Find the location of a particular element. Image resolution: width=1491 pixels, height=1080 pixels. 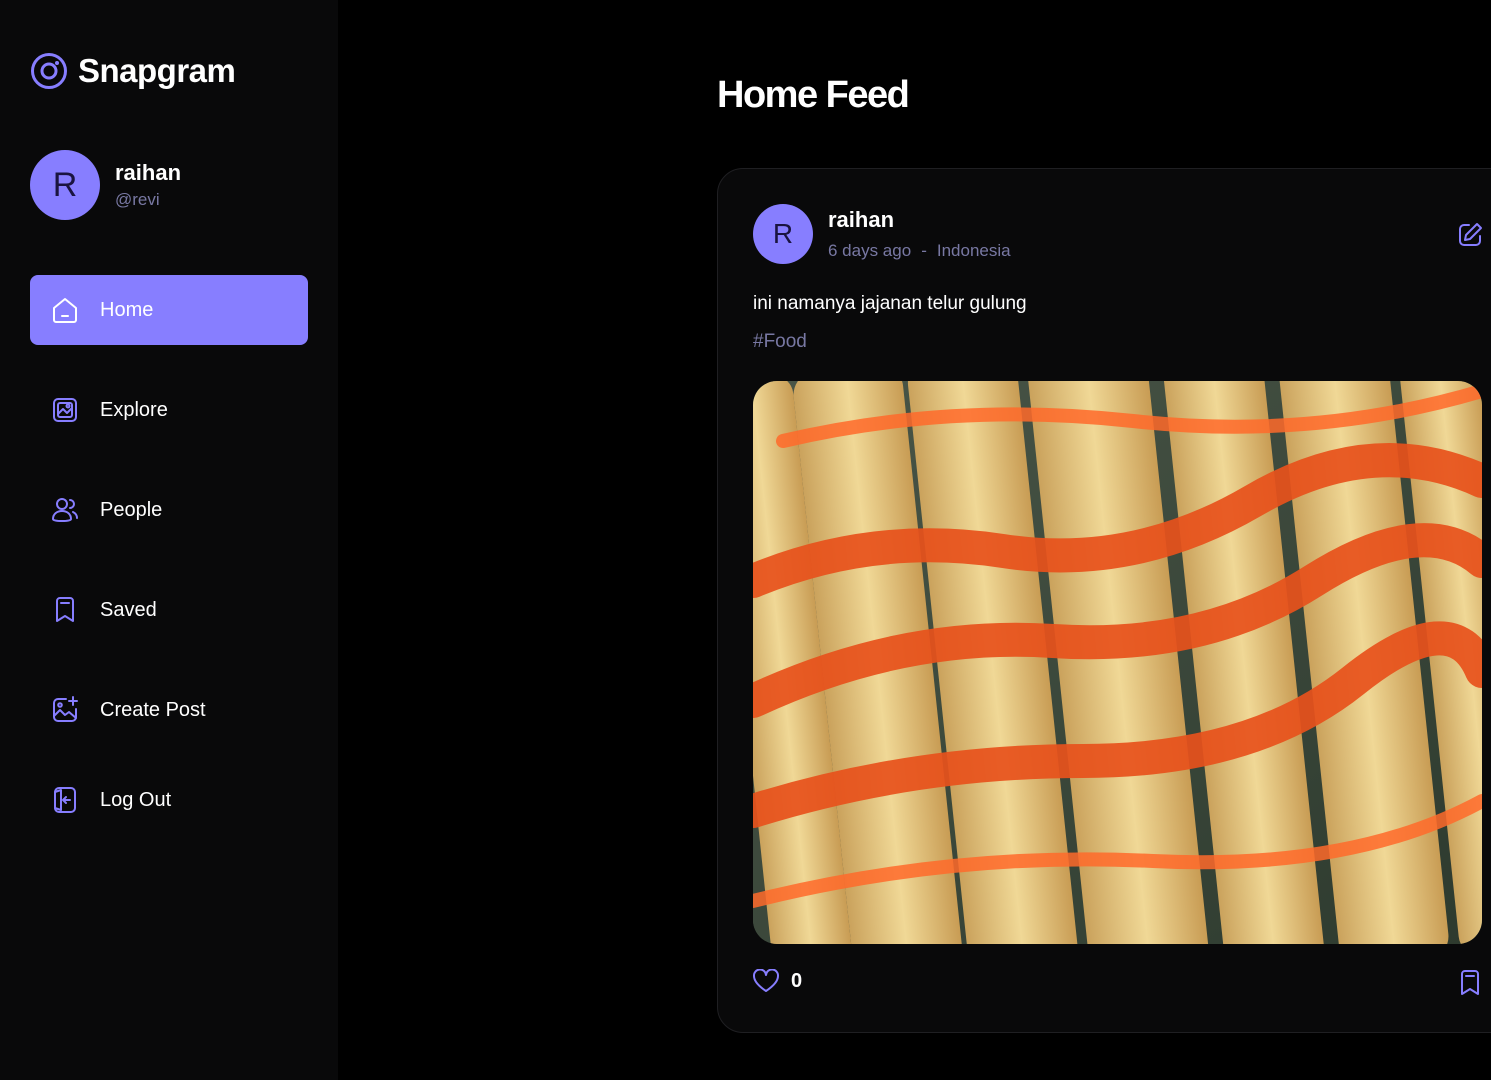

gallery-add-icon is located at coordinates (65, 710).